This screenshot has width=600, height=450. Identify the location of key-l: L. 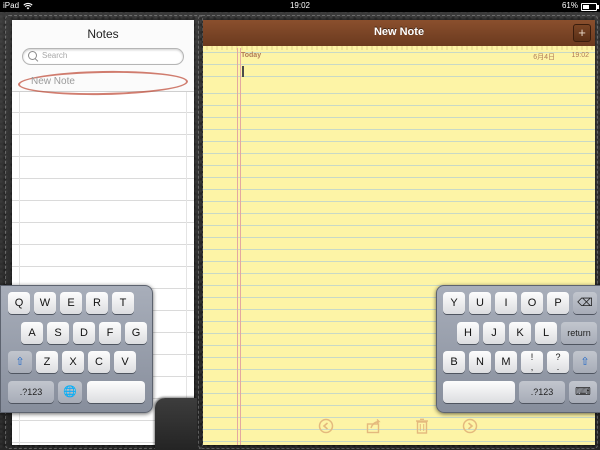
(546, 333).